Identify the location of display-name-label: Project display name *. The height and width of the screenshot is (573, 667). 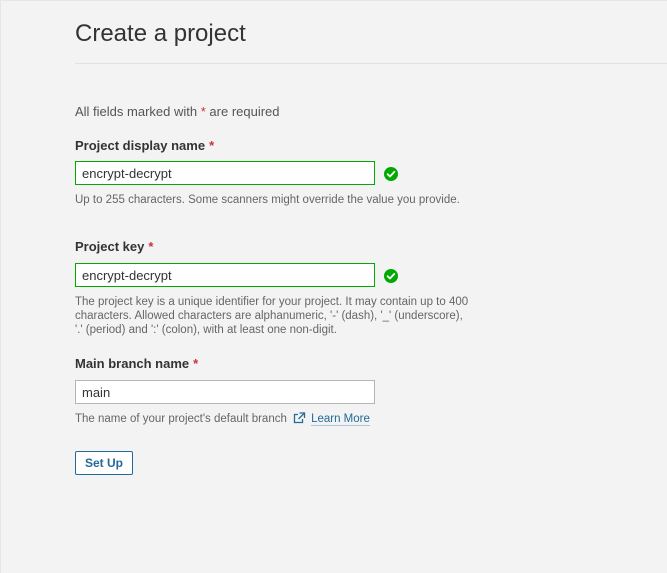
(144, 146).